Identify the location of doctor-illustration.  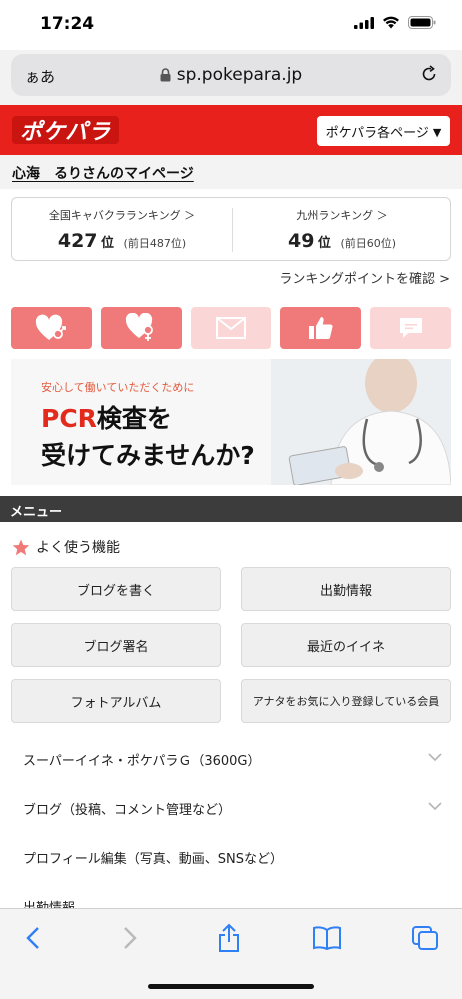
(361, 422).